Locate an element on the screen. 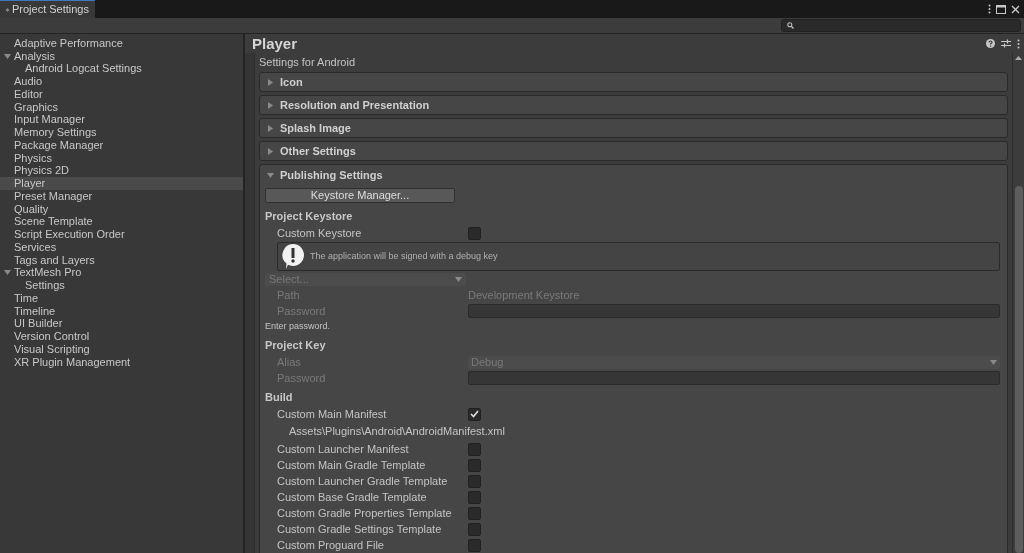  section-heading: Build is located at coordinates (279, 397).